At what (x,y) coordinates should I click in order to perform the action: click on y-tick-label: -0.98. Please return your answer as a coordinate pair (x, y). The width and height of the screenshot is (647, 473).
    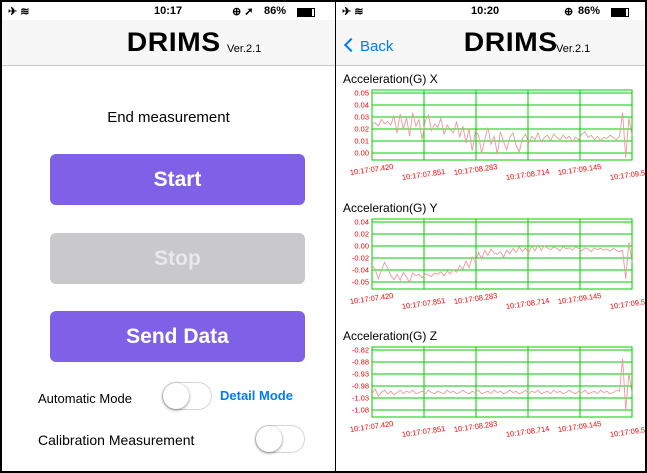
    Looking at the image, I should click on (360, 386).